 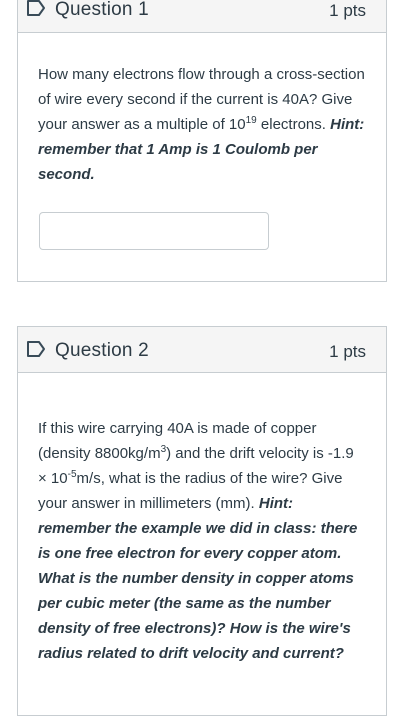 What do you see at coordinates (202, 350) in the screenshot?
I see `question-2-header: Question 2 1 pts` at bounding box center [202, 350].